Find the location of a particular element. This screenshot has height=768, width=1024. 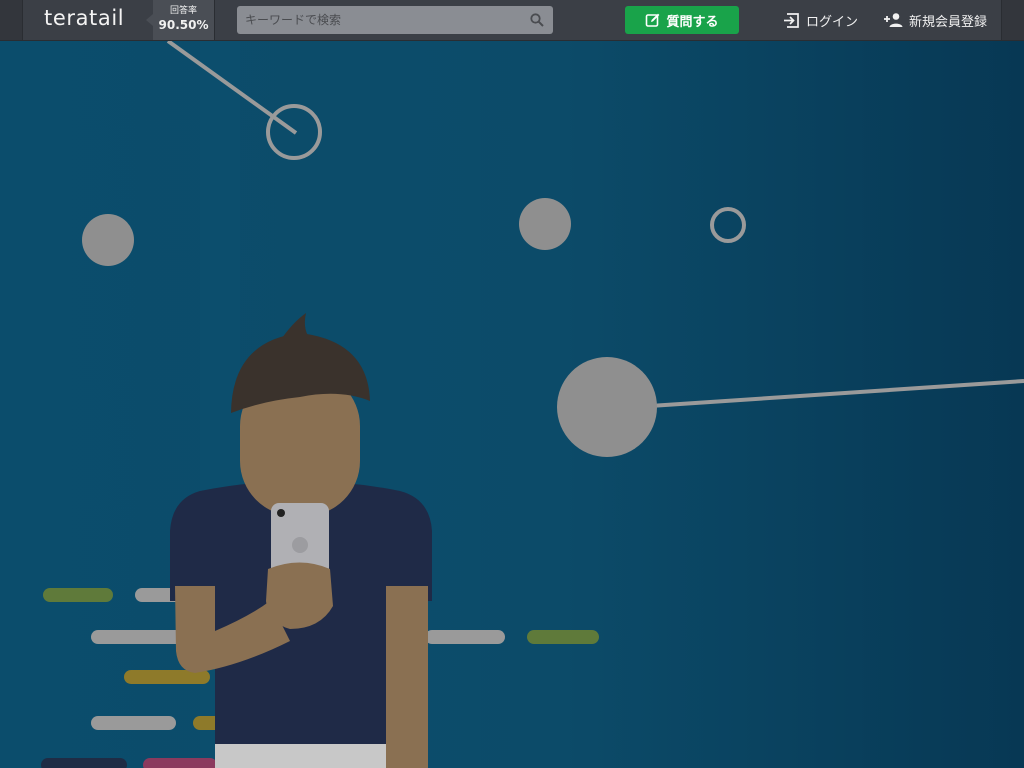

search-icon is located at coordinates (537, 20).